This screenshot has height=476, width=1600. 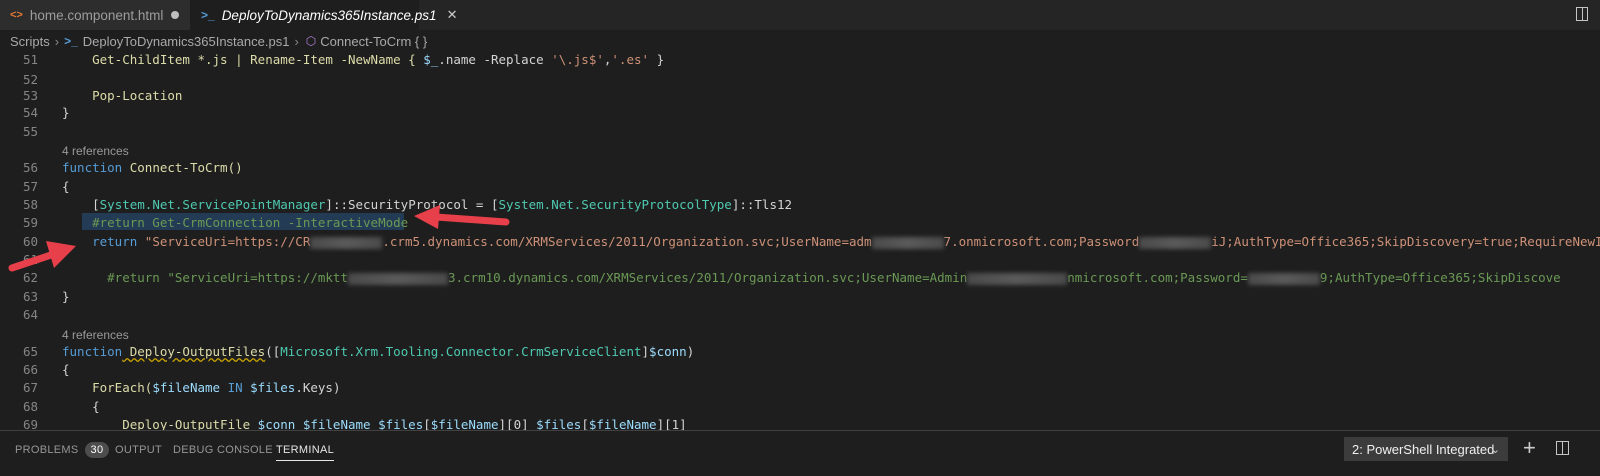 What do you see at coordinates (311, 41) in the screenshot?
I see `symbol-function-icon: ⬡` at bounding box center [311, 41].